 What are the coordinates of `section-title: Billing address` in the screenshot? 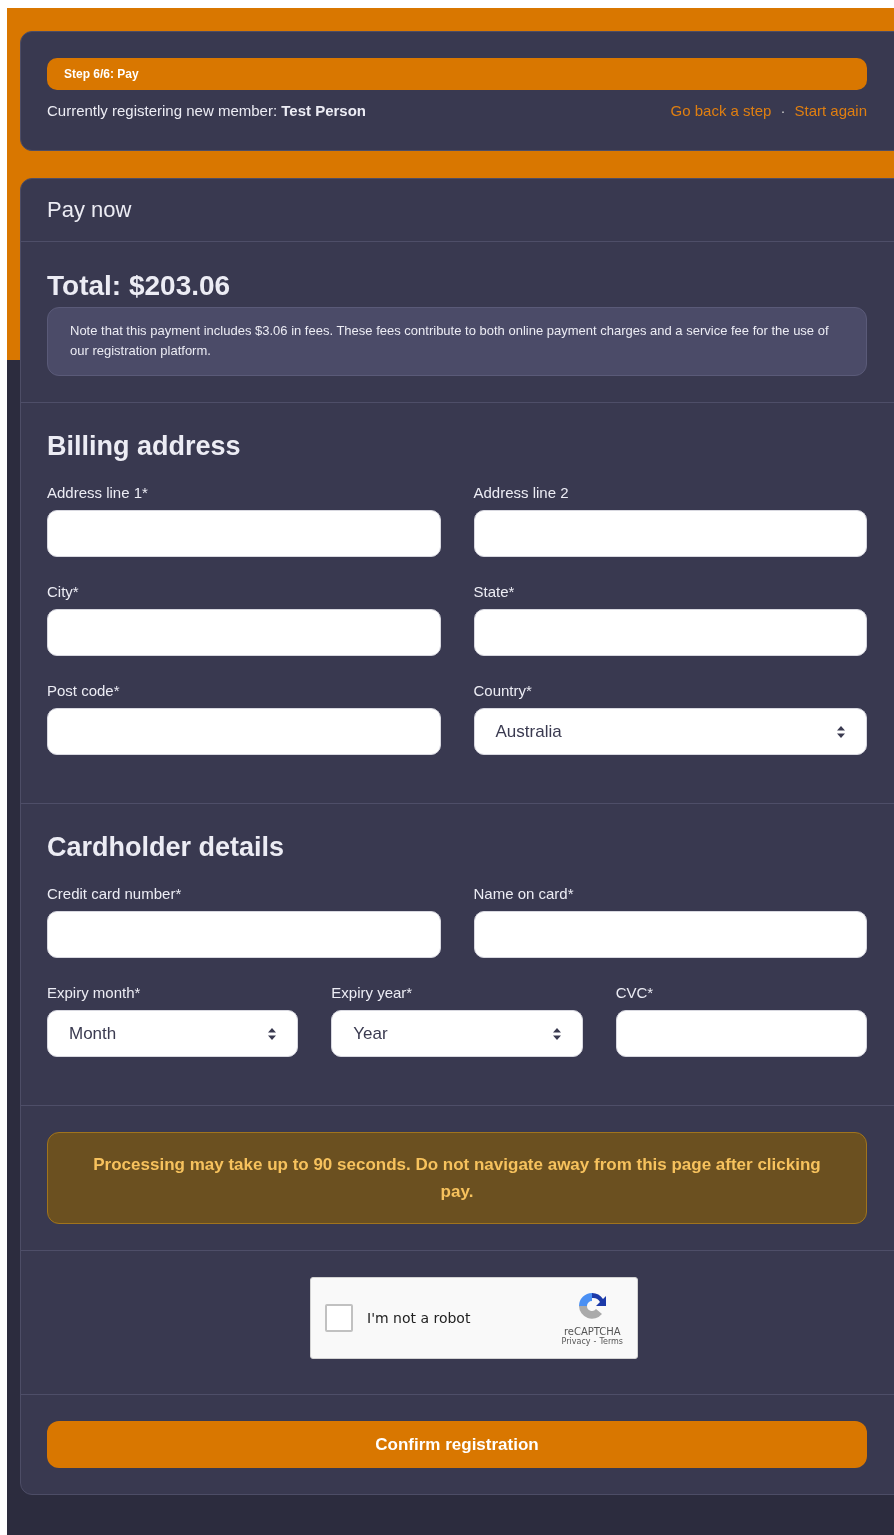 It's located at (144, 446).